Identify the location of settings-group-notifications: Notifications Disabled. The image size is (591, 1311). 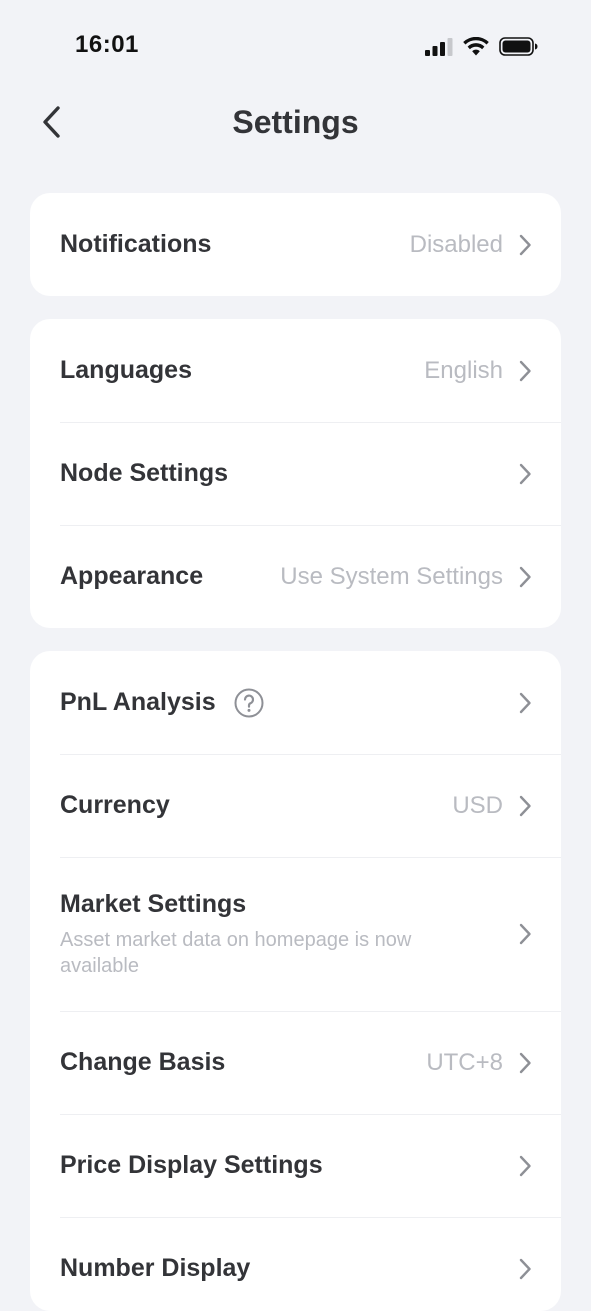
(295, 244).